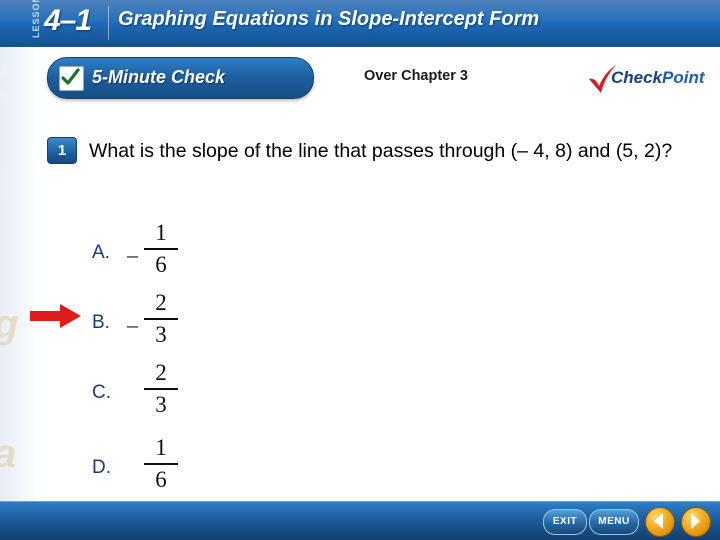 This screenshot has width=720, height=540. I want to click on answer-choice-b: B. – 2 3, so click(242, 325).